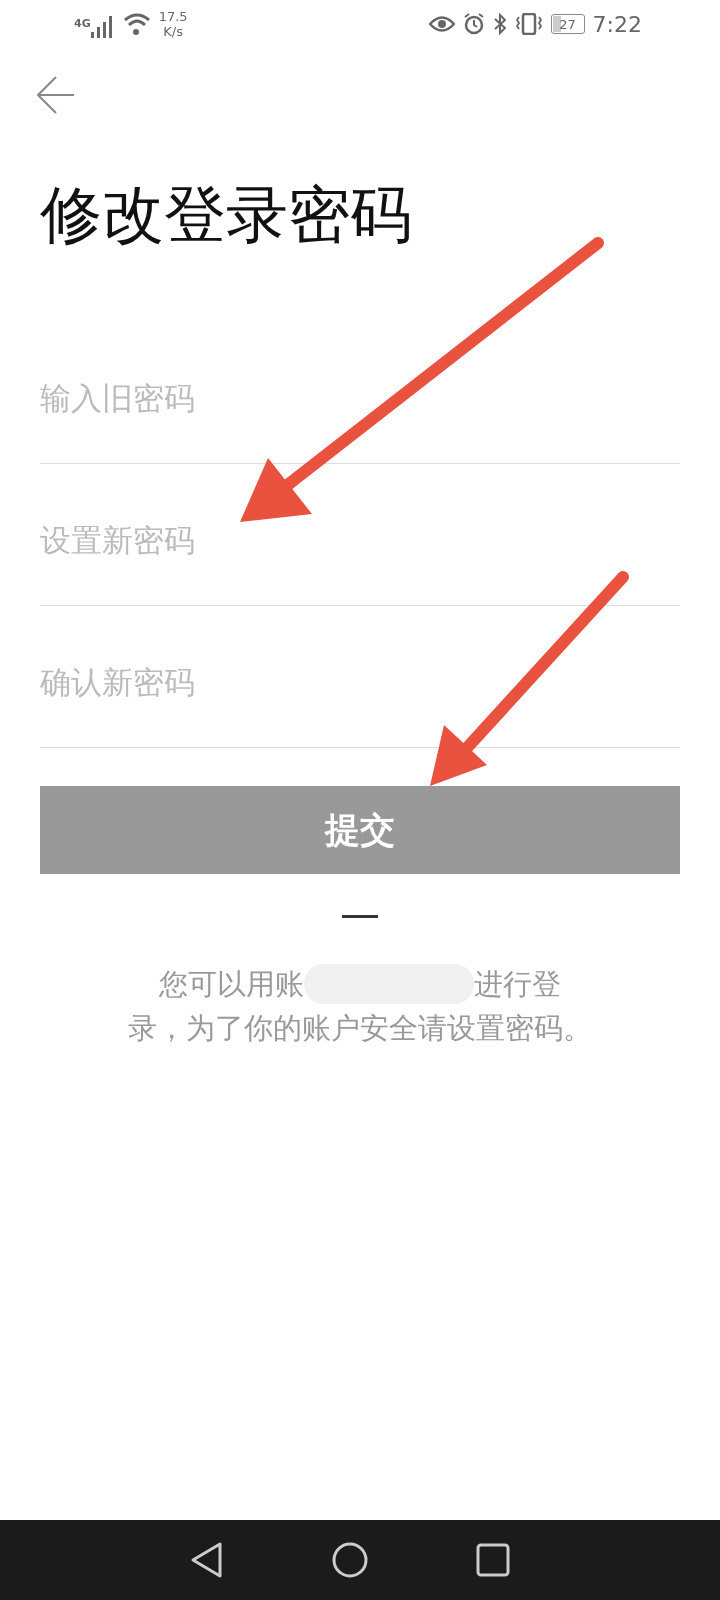 The image size is (720, 1600). Describe the element at coordinates (360, 677) in the screenshot. I see `password-field: 确认新密码` at that location.